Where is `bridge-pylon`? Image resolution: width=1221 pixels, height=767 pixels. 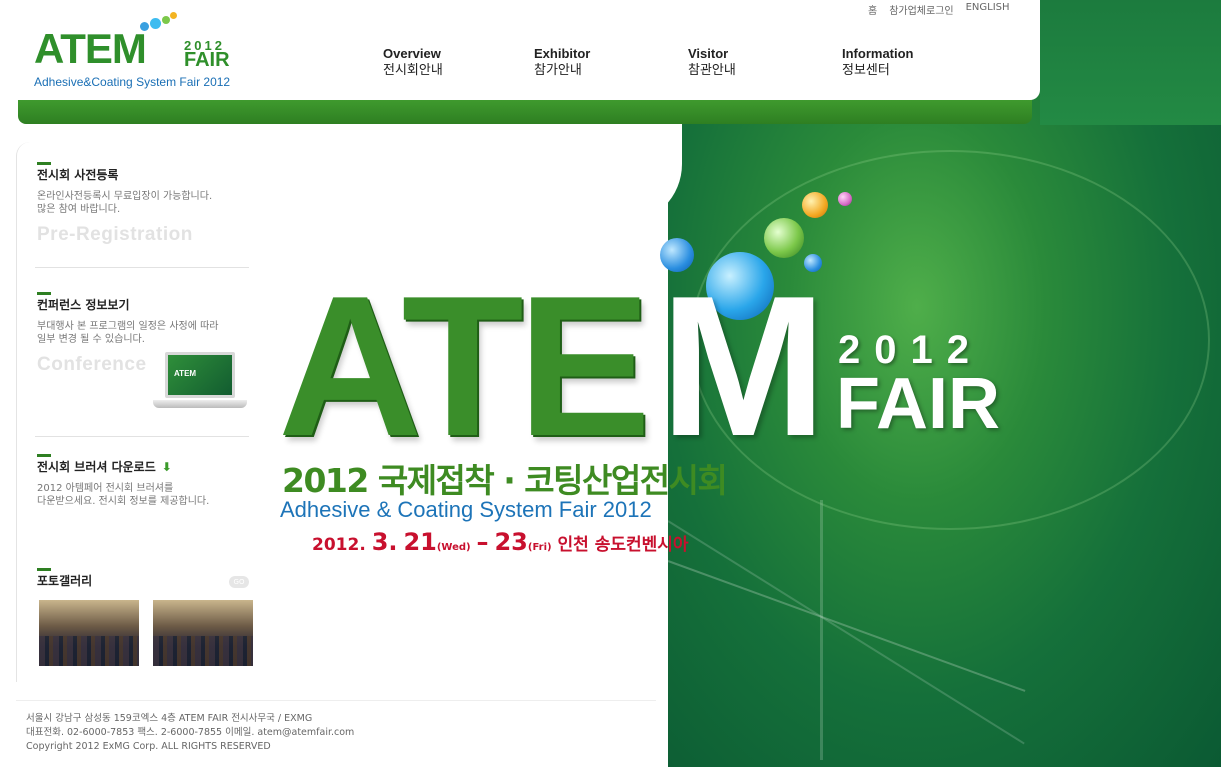 bridge-pylon is located at coordinates (821, 630).